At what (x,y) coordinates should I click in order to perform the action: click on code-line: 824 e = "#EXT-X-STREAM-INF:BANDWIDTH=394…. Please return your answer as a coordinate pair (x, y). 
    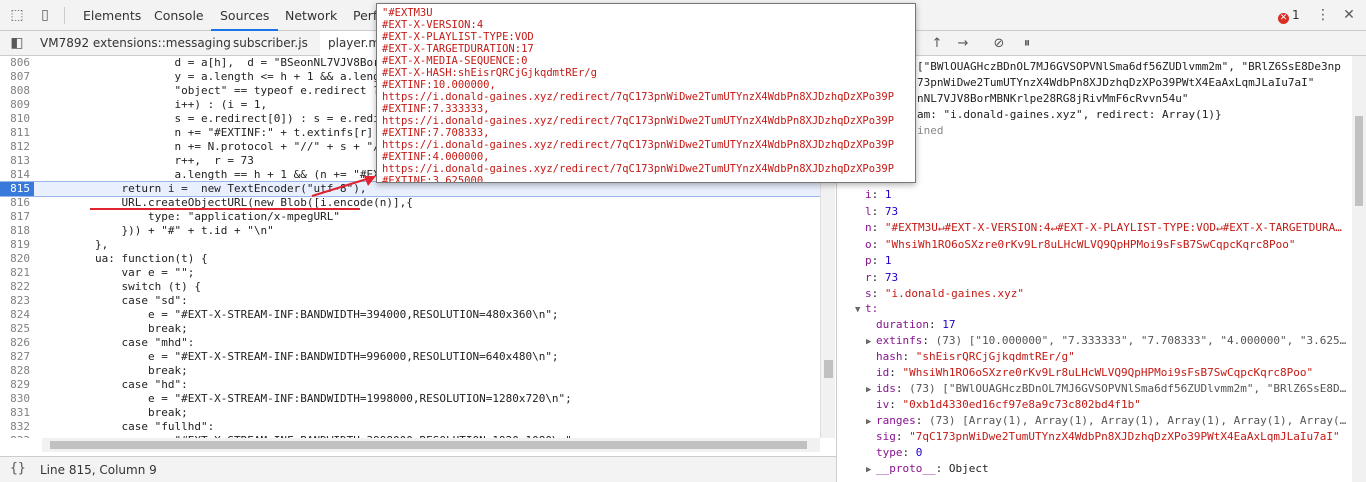
    Looking at the image, I should click on (410, 315).